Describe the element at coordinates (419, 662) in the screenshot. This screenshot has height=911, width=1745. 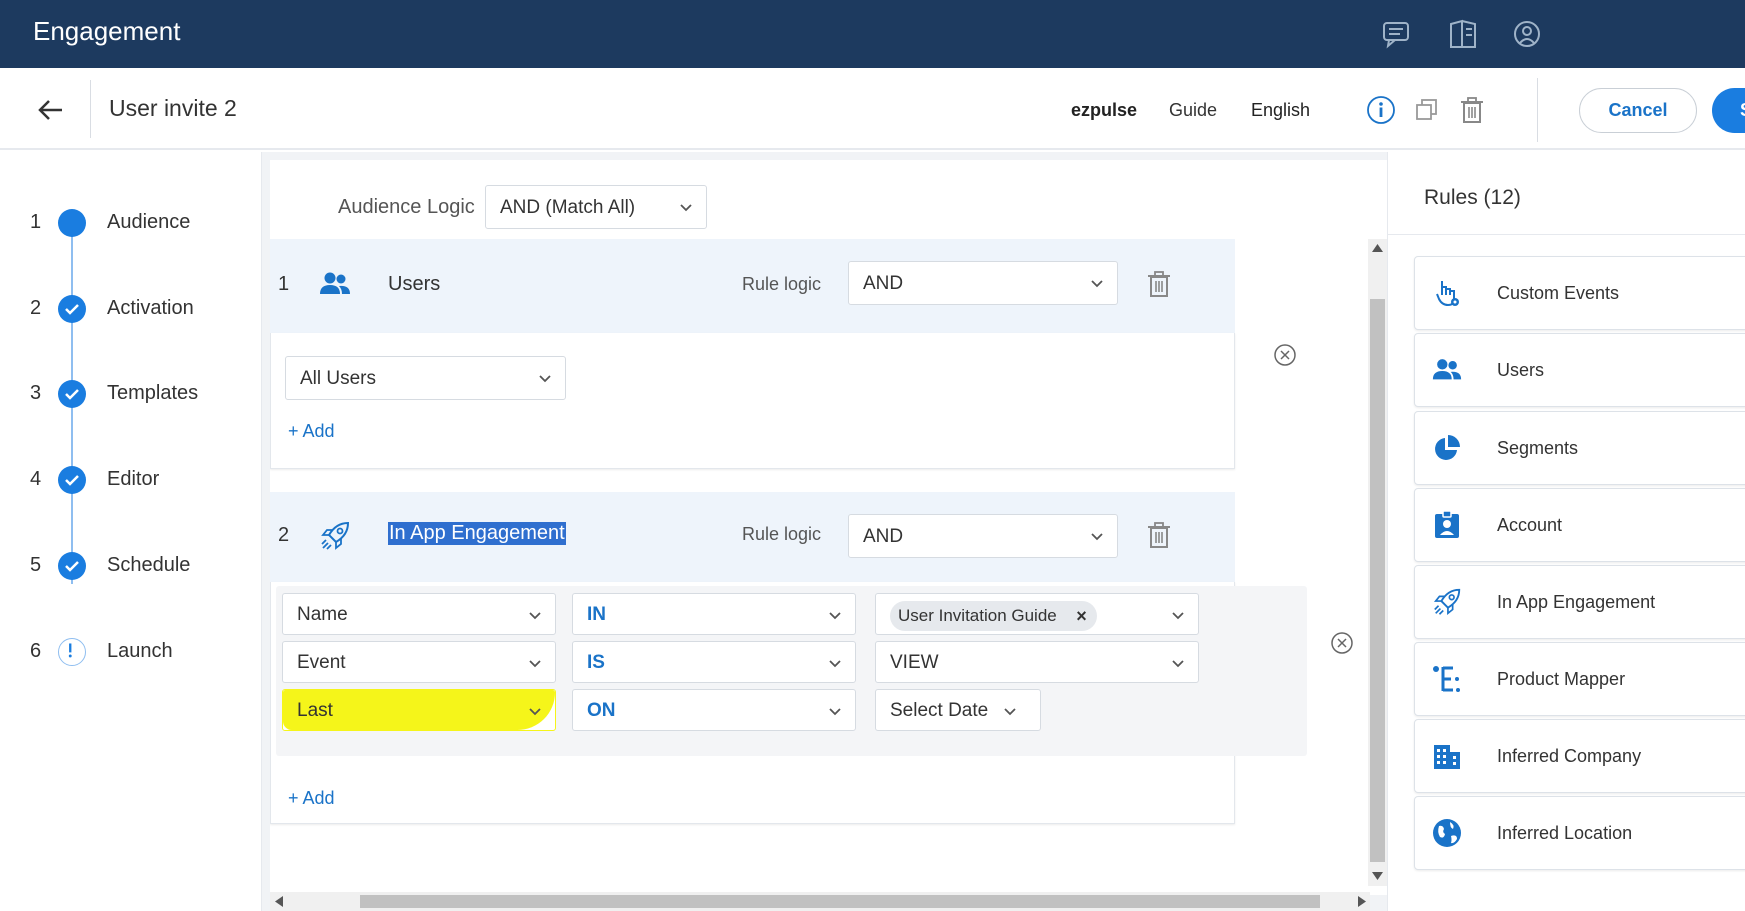
I see `field-select: Event` at that location.